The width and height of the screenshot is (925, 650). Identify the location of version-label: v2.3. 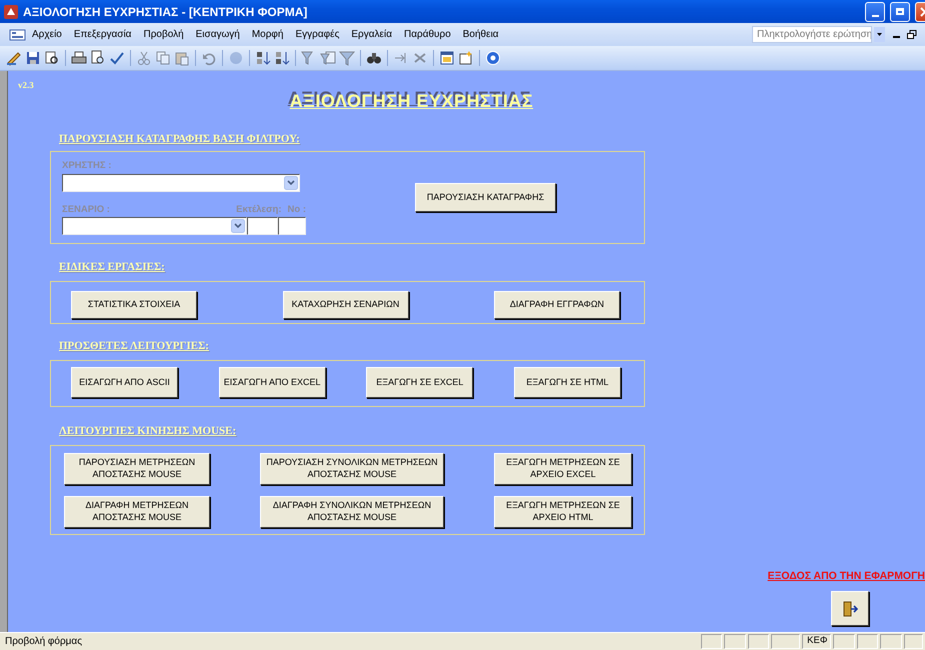
(26, 85).